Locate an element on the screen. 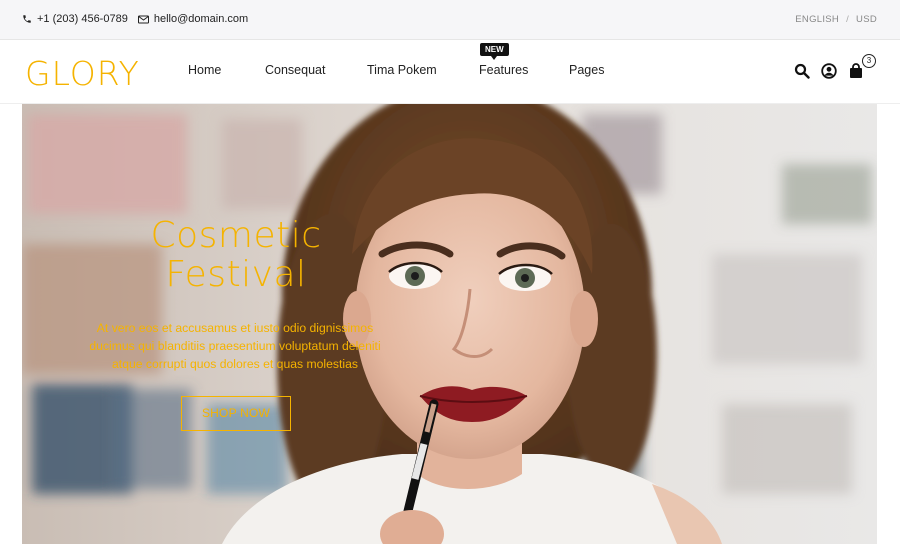 The image size is (900, 544). cart-button: 3 is located at coordinates (862, 66).